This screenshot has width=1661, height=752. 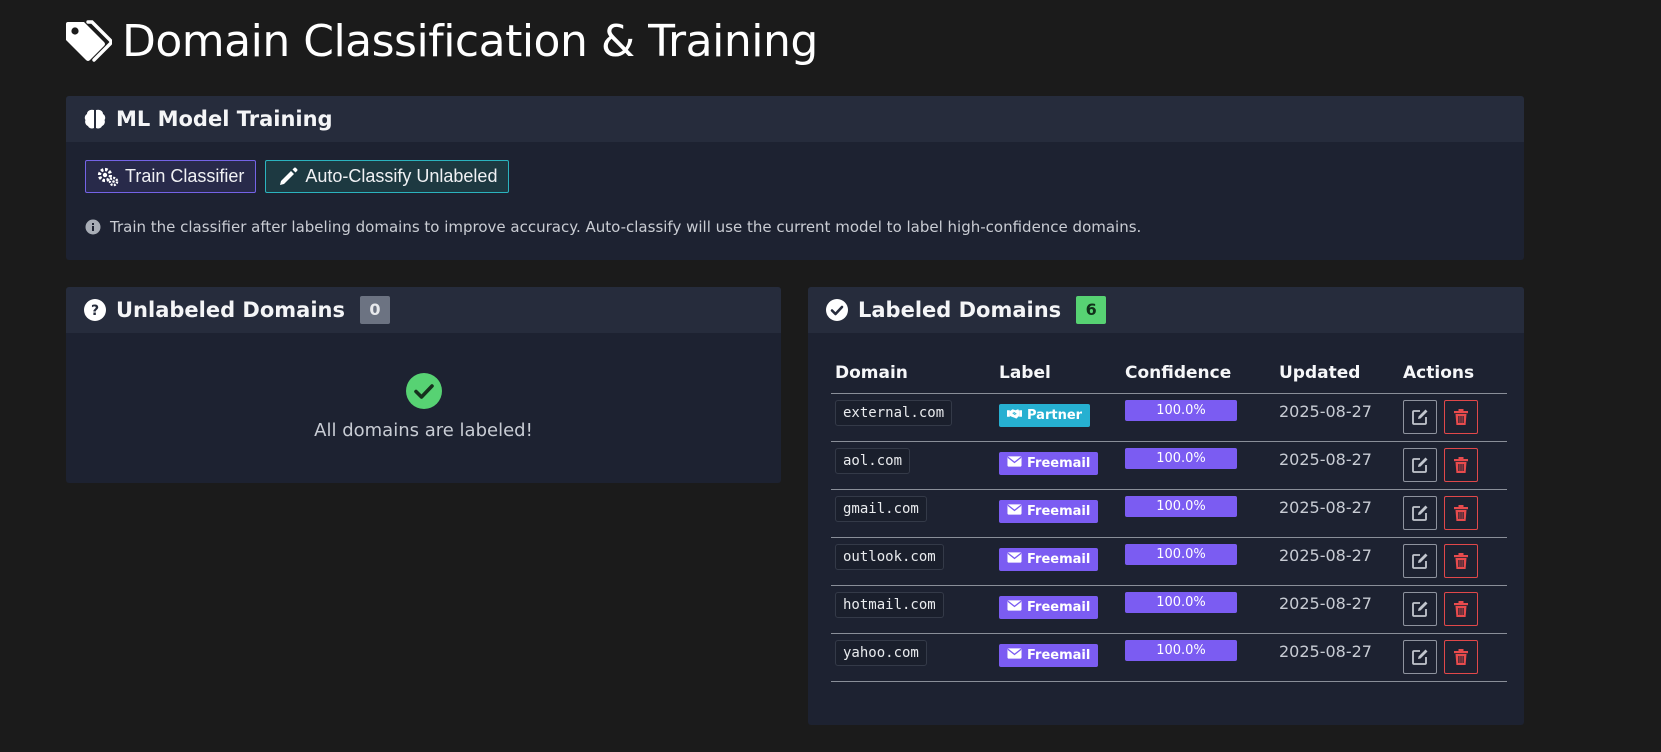 What do you see at coordinates (881, 653) in the screenshot?
I see `domain-name: yahoo.com` at bounding box center [881, 653].